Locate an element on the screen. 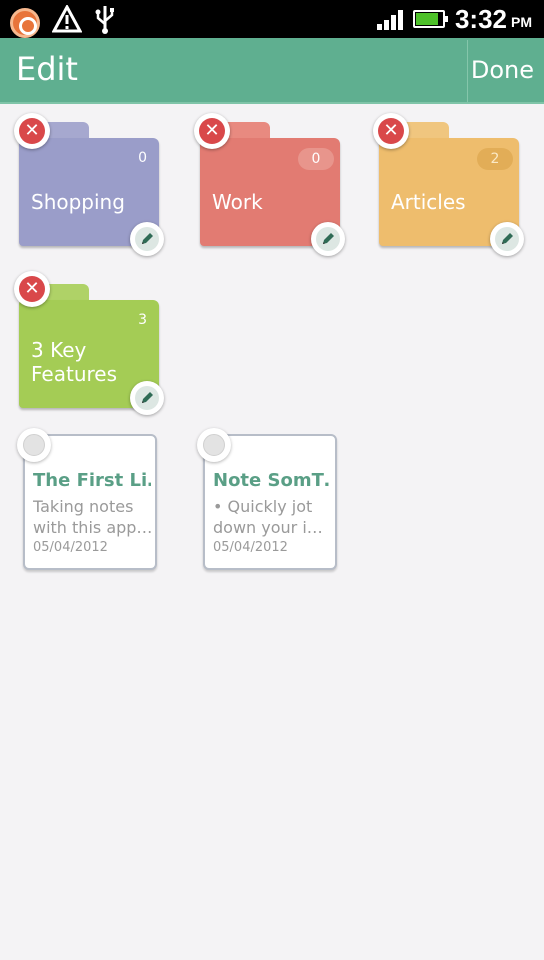 The height and width of the screenshot is (960, 544). app-bar: Edit Done is located at coordinates (272, 71).